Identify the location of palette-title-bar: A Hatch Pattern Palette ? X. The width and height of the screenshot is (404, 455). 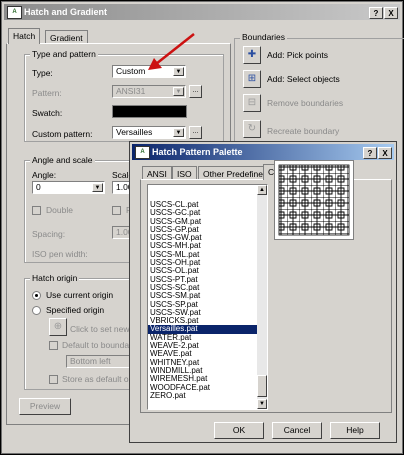
(263, 152).